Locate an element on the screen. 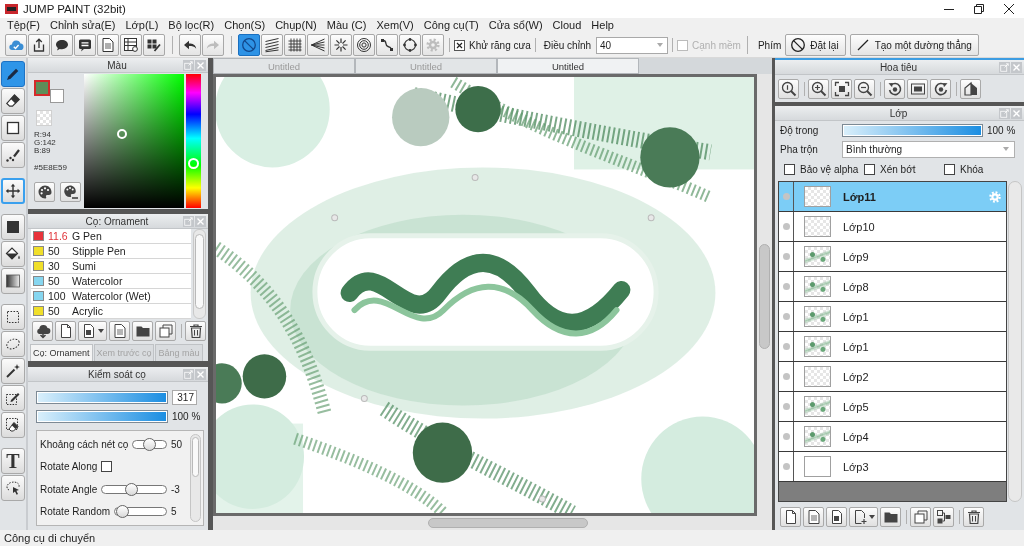  move-button is located at coordinates (13, 191).